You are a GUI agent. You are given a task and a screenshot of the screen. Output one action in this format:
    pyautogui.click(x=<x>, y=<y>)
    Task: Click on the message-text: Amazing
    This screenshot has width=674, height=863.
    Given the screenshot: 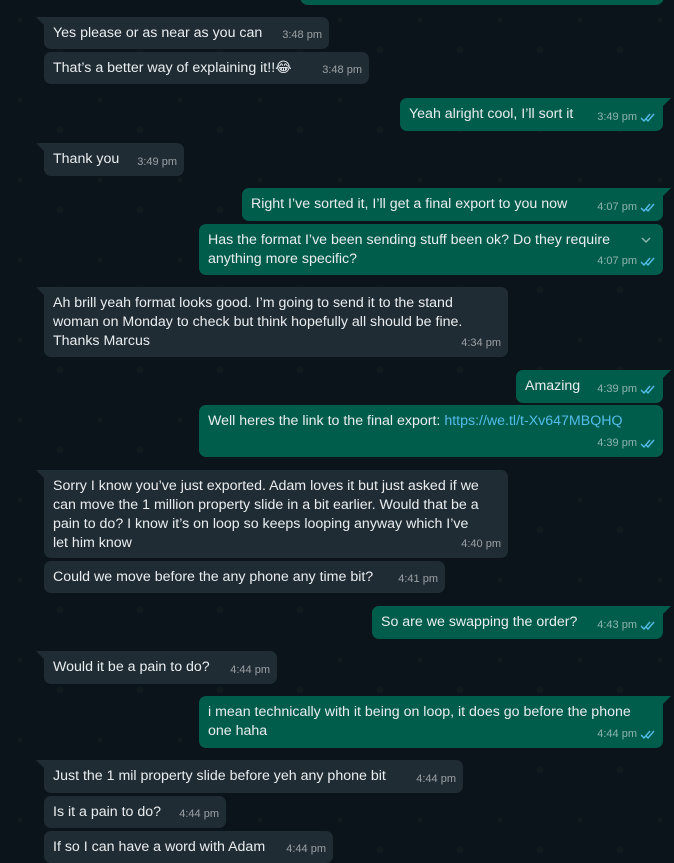 What is the action you would take?
    pyautogui.click(x=553, y=386)
    